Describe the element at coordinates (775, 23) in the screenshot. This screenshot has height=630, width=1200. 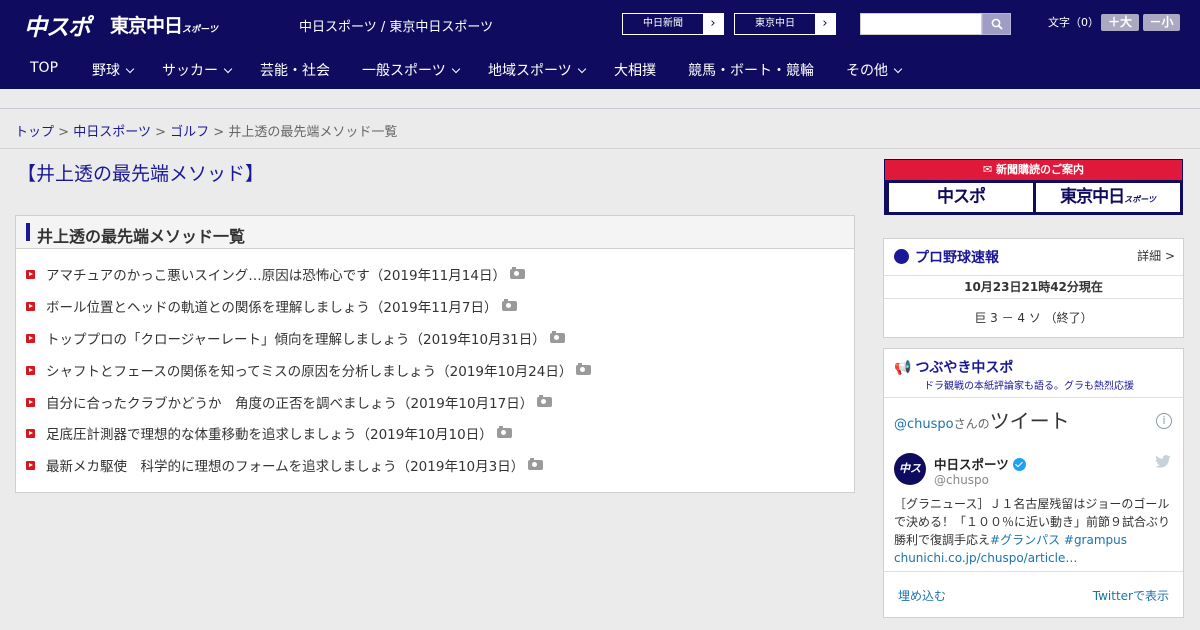
I see `tokyo-shimbun-label: 東京中日` at that location.